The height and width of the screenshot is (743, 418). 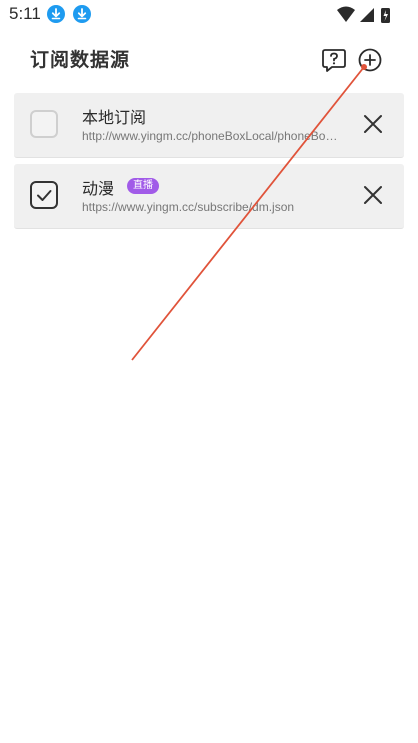 I want to click on system-status-icons, so click(x=363, y=14).